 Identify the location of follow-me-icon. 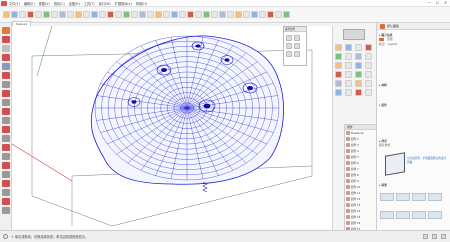
(262, 14).